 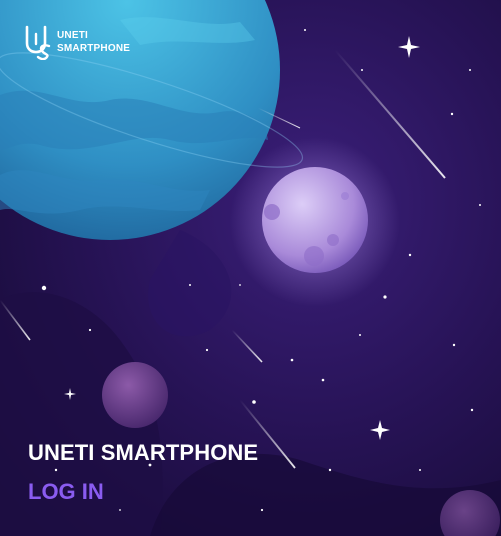 I want to click on brand-line-2: SMARTPHONE, so click(x=94, y=48).